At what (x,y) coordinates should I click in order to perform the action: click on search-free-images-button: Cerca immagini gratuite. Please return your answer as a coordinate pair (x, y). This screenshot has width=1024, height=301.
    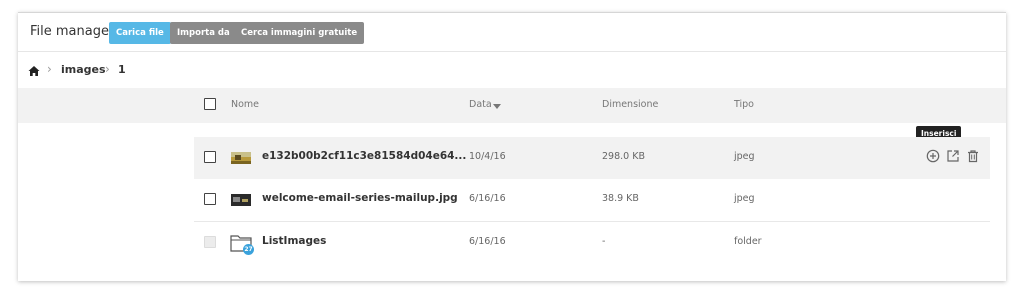
    Looking at the image, I should click on (299, 33).